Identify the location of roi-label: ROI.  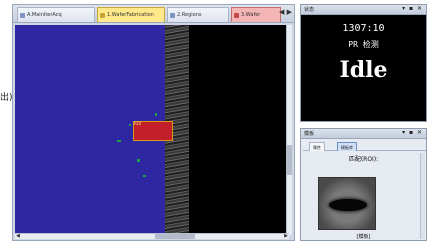
(138, 123).